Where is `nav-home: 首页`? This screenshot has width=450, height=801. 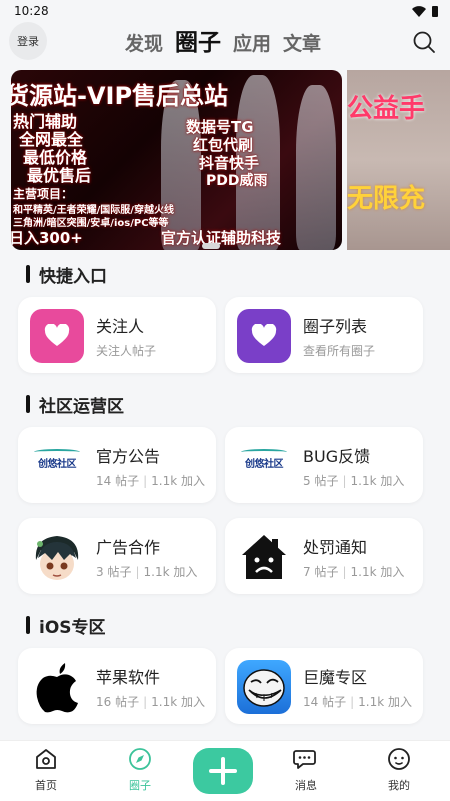
nav-home: 首页 is located at coordinates (46, 774).